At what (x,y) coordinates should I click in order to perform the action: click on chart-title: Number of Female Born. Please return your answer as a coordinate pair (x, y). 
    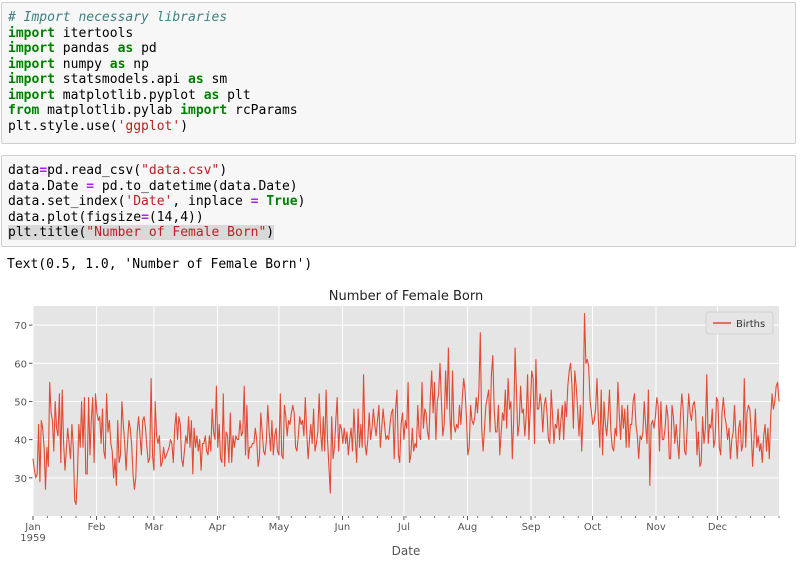
    Looking at the image, I should click on (406, 296).